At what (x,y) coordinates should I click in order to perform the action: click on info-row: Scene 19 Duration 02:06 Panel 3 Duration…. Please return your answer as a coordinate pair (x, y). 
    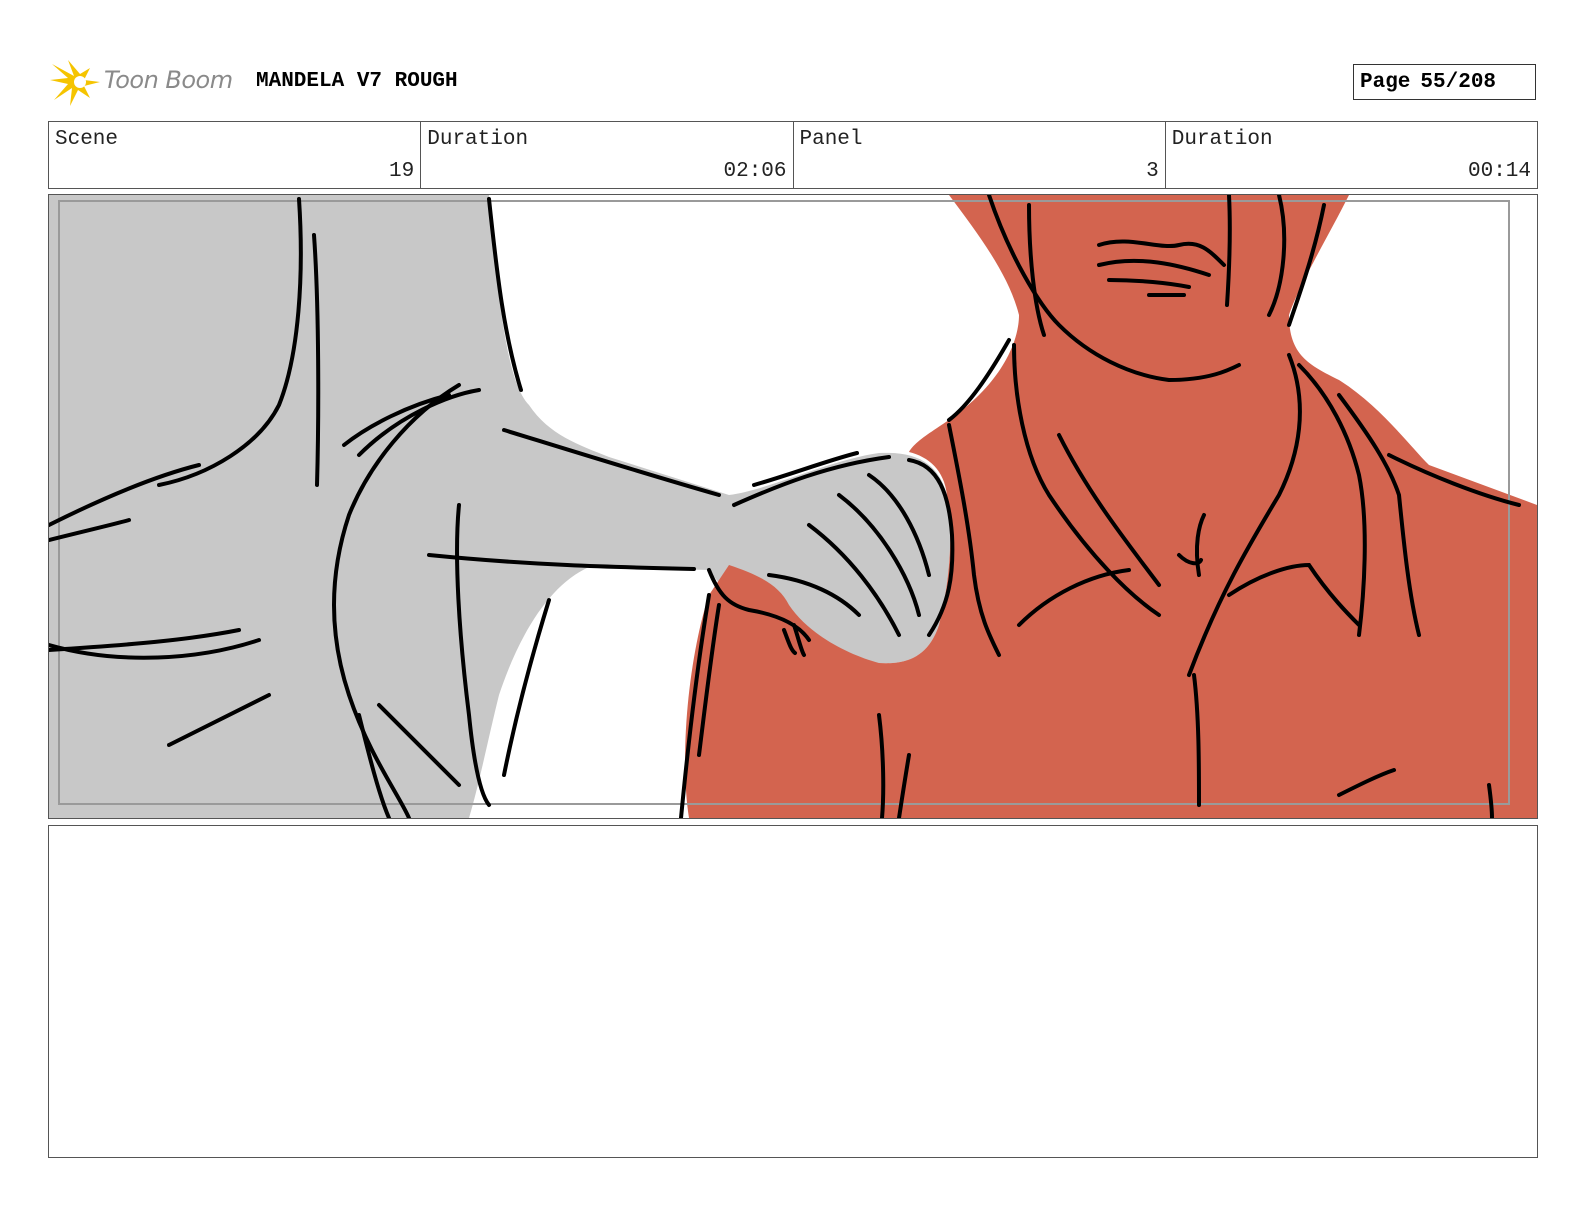
    Looking at the image, I should click on (793, 155).